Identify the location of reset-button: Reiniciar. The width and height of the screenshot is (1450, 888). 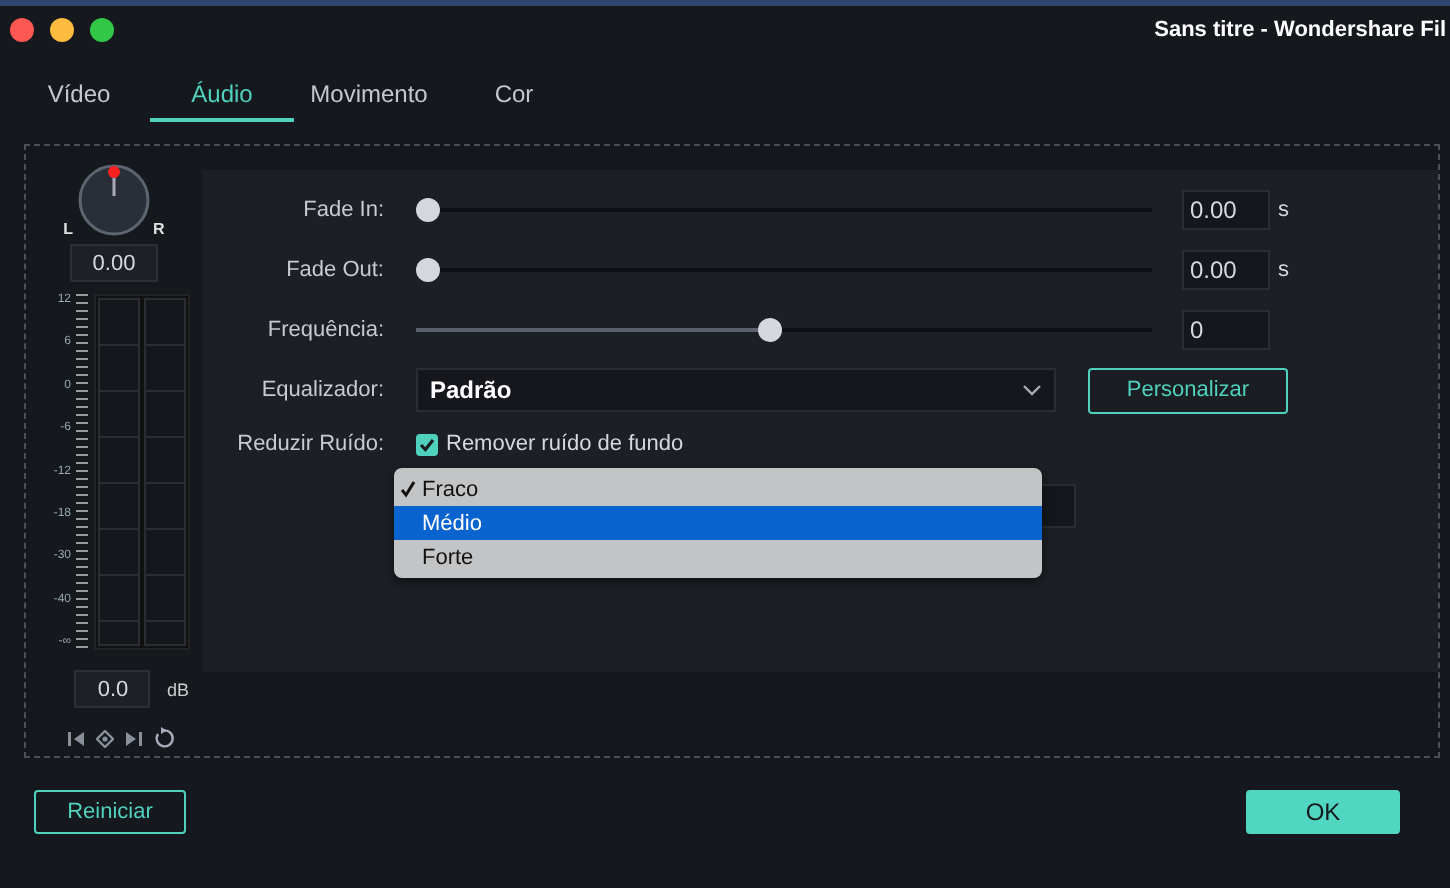
(110, 812).